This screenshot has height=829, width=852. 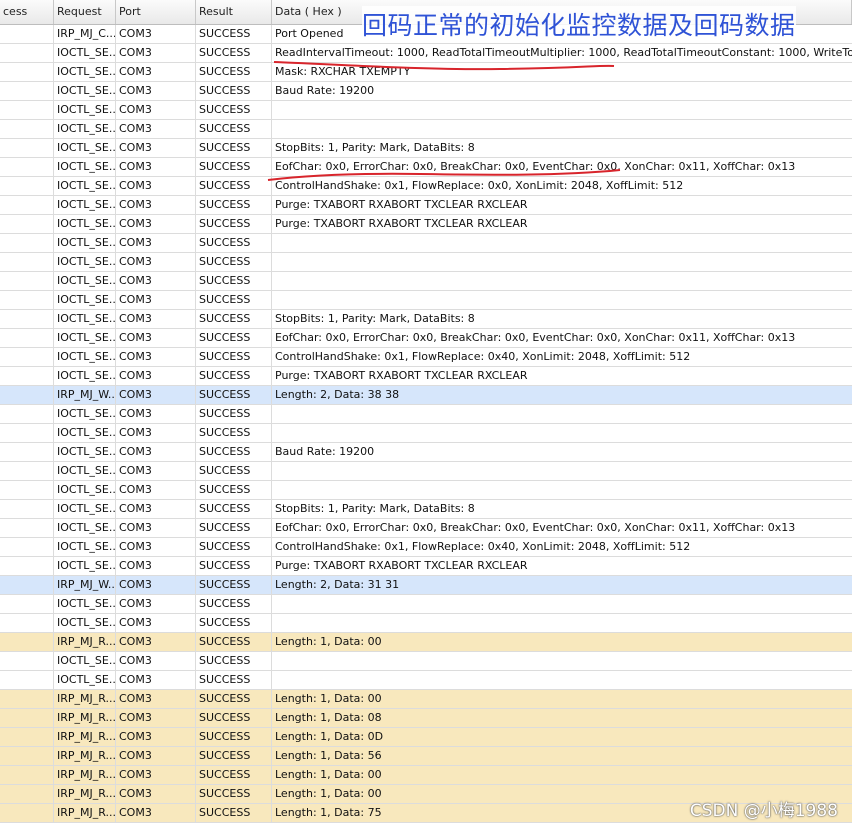 I want to click on data-hex-cell: Length: 2, Data: 38 38, so click(x=337, y=394).